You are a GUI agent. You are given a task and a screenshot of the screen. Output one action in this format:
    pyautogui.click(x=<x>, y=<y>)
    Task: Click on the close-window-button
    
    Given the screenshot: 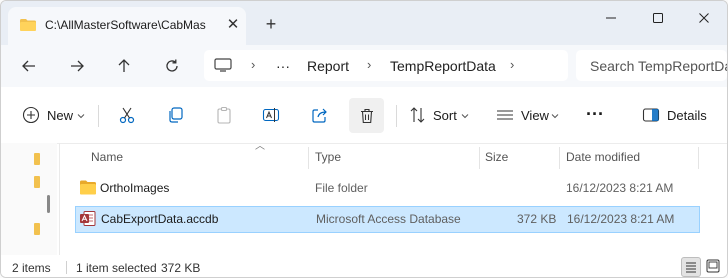 What is the action you would take?
    pyautogui.click(x=704, y=18)
    